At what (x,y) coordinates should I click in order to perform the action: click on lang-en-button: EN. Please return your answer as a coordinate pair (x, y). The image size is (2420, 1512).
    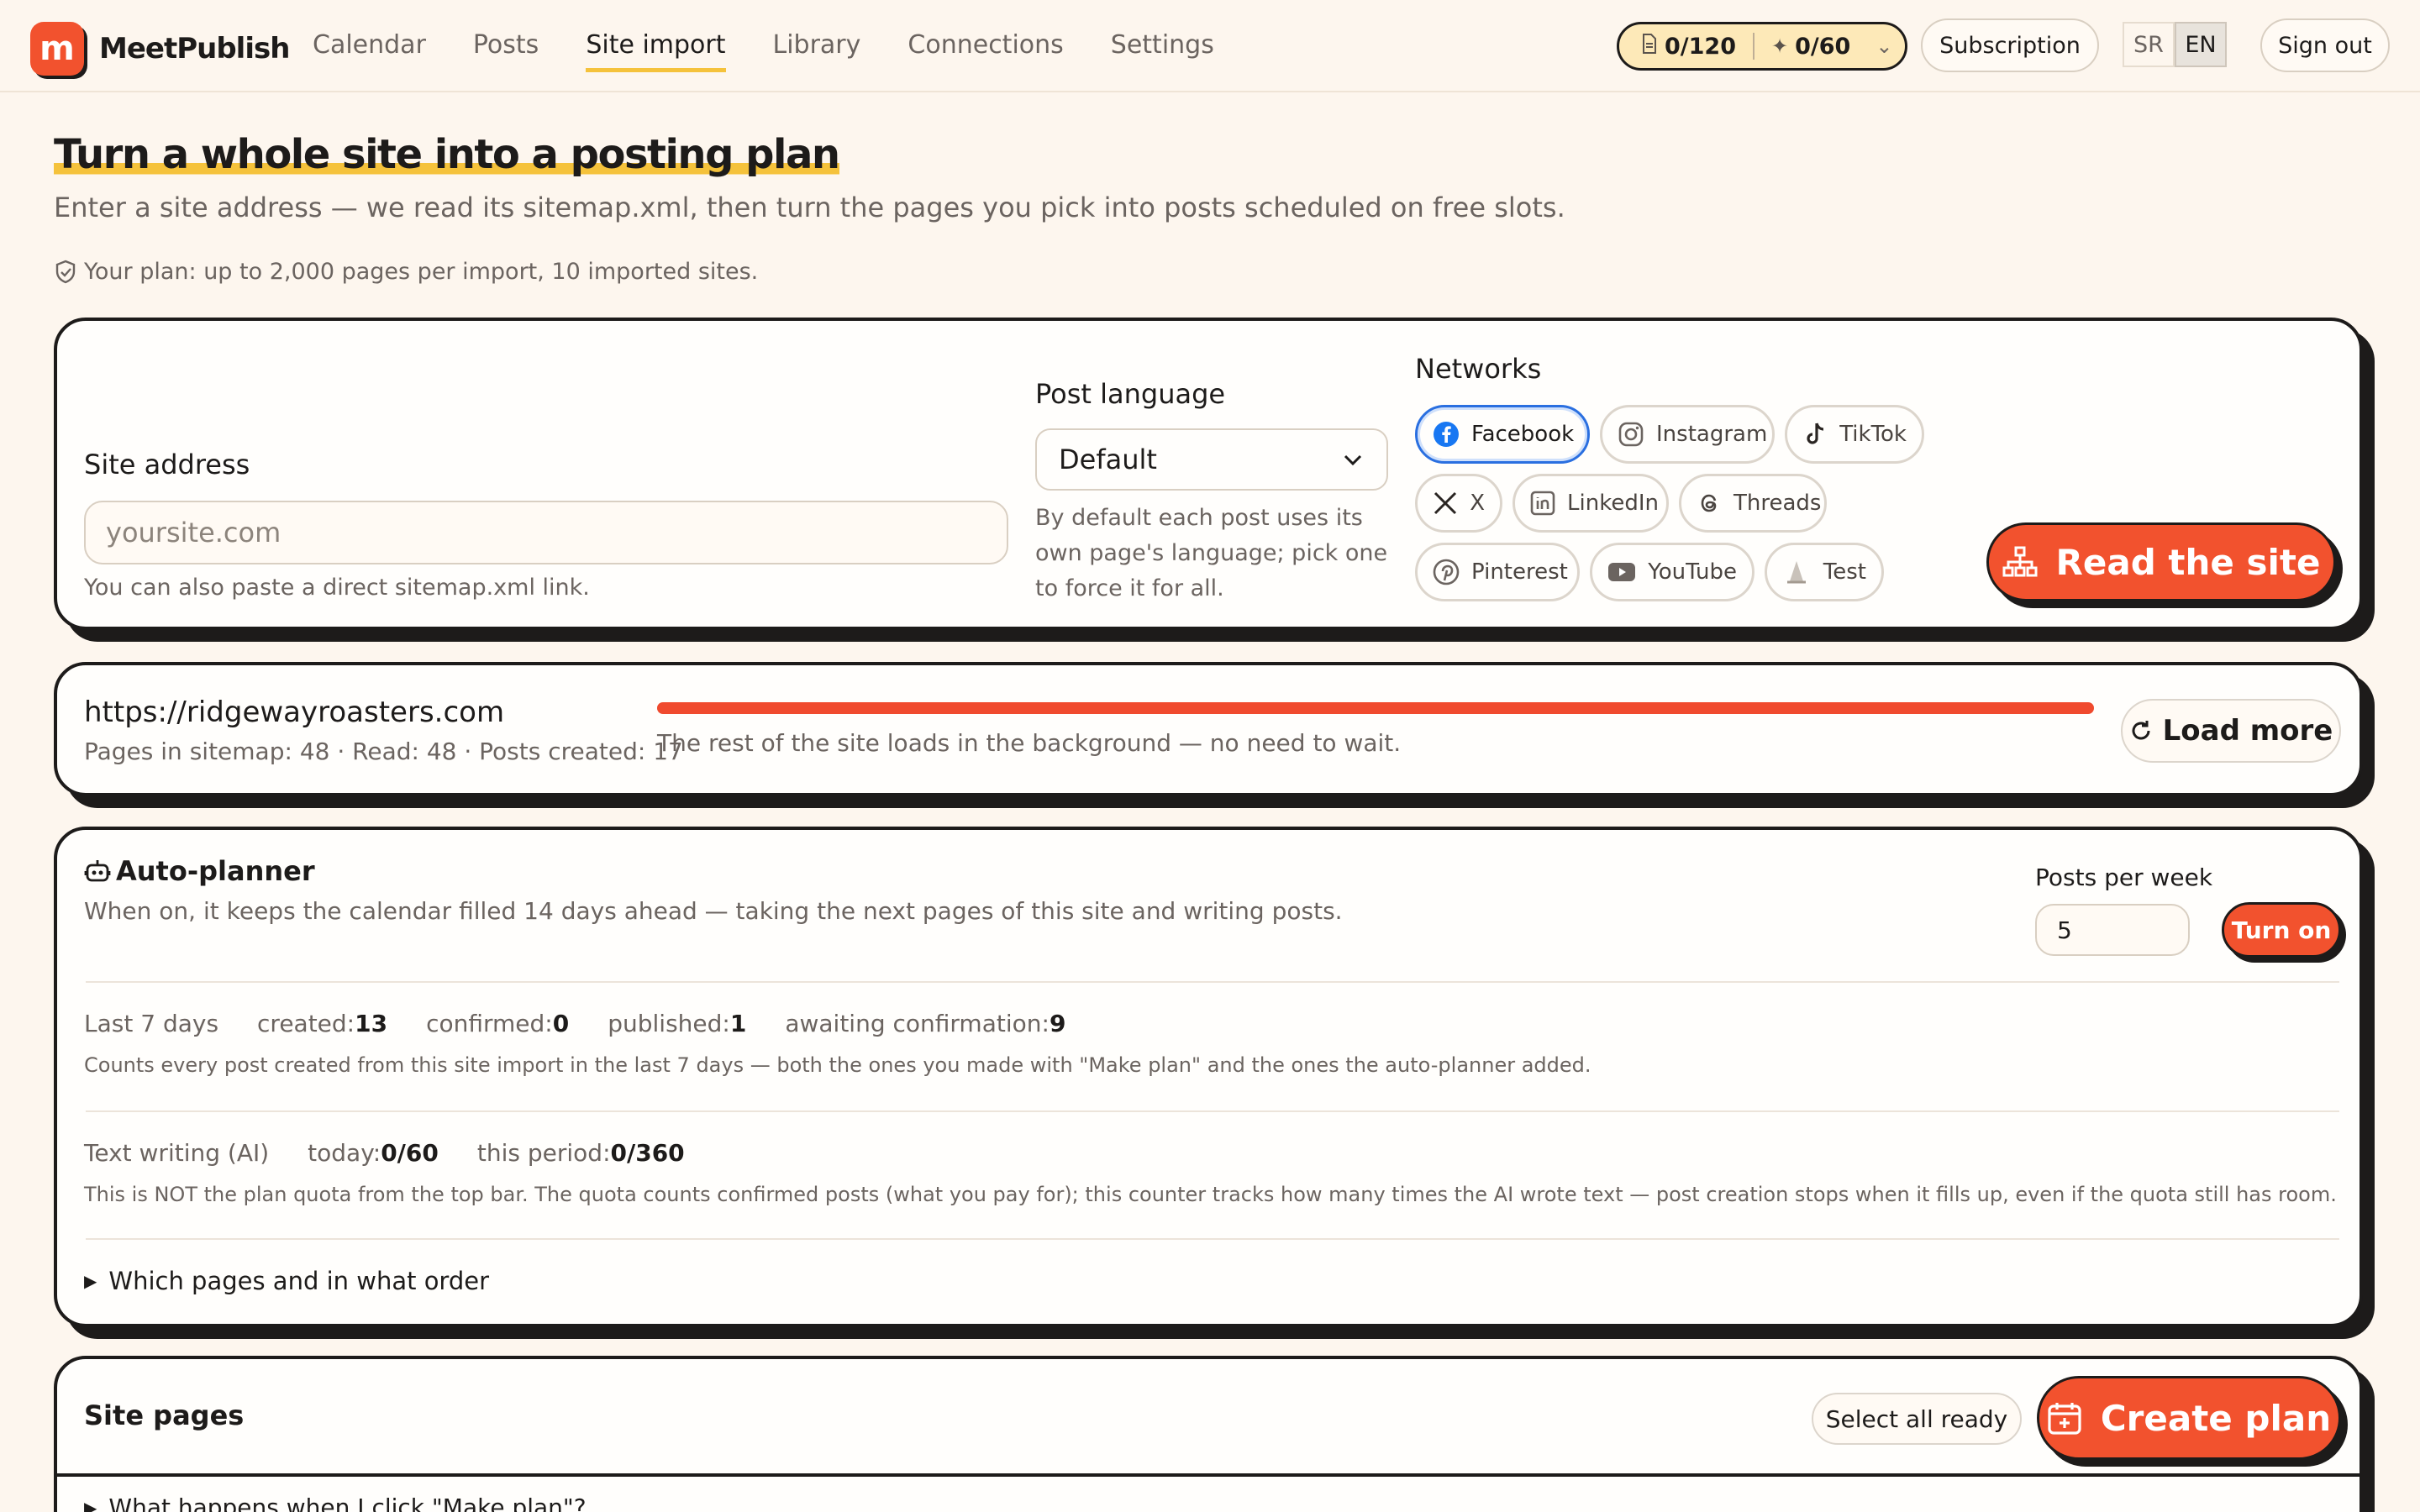
    Looking at the image, I should click on (2201, 44).